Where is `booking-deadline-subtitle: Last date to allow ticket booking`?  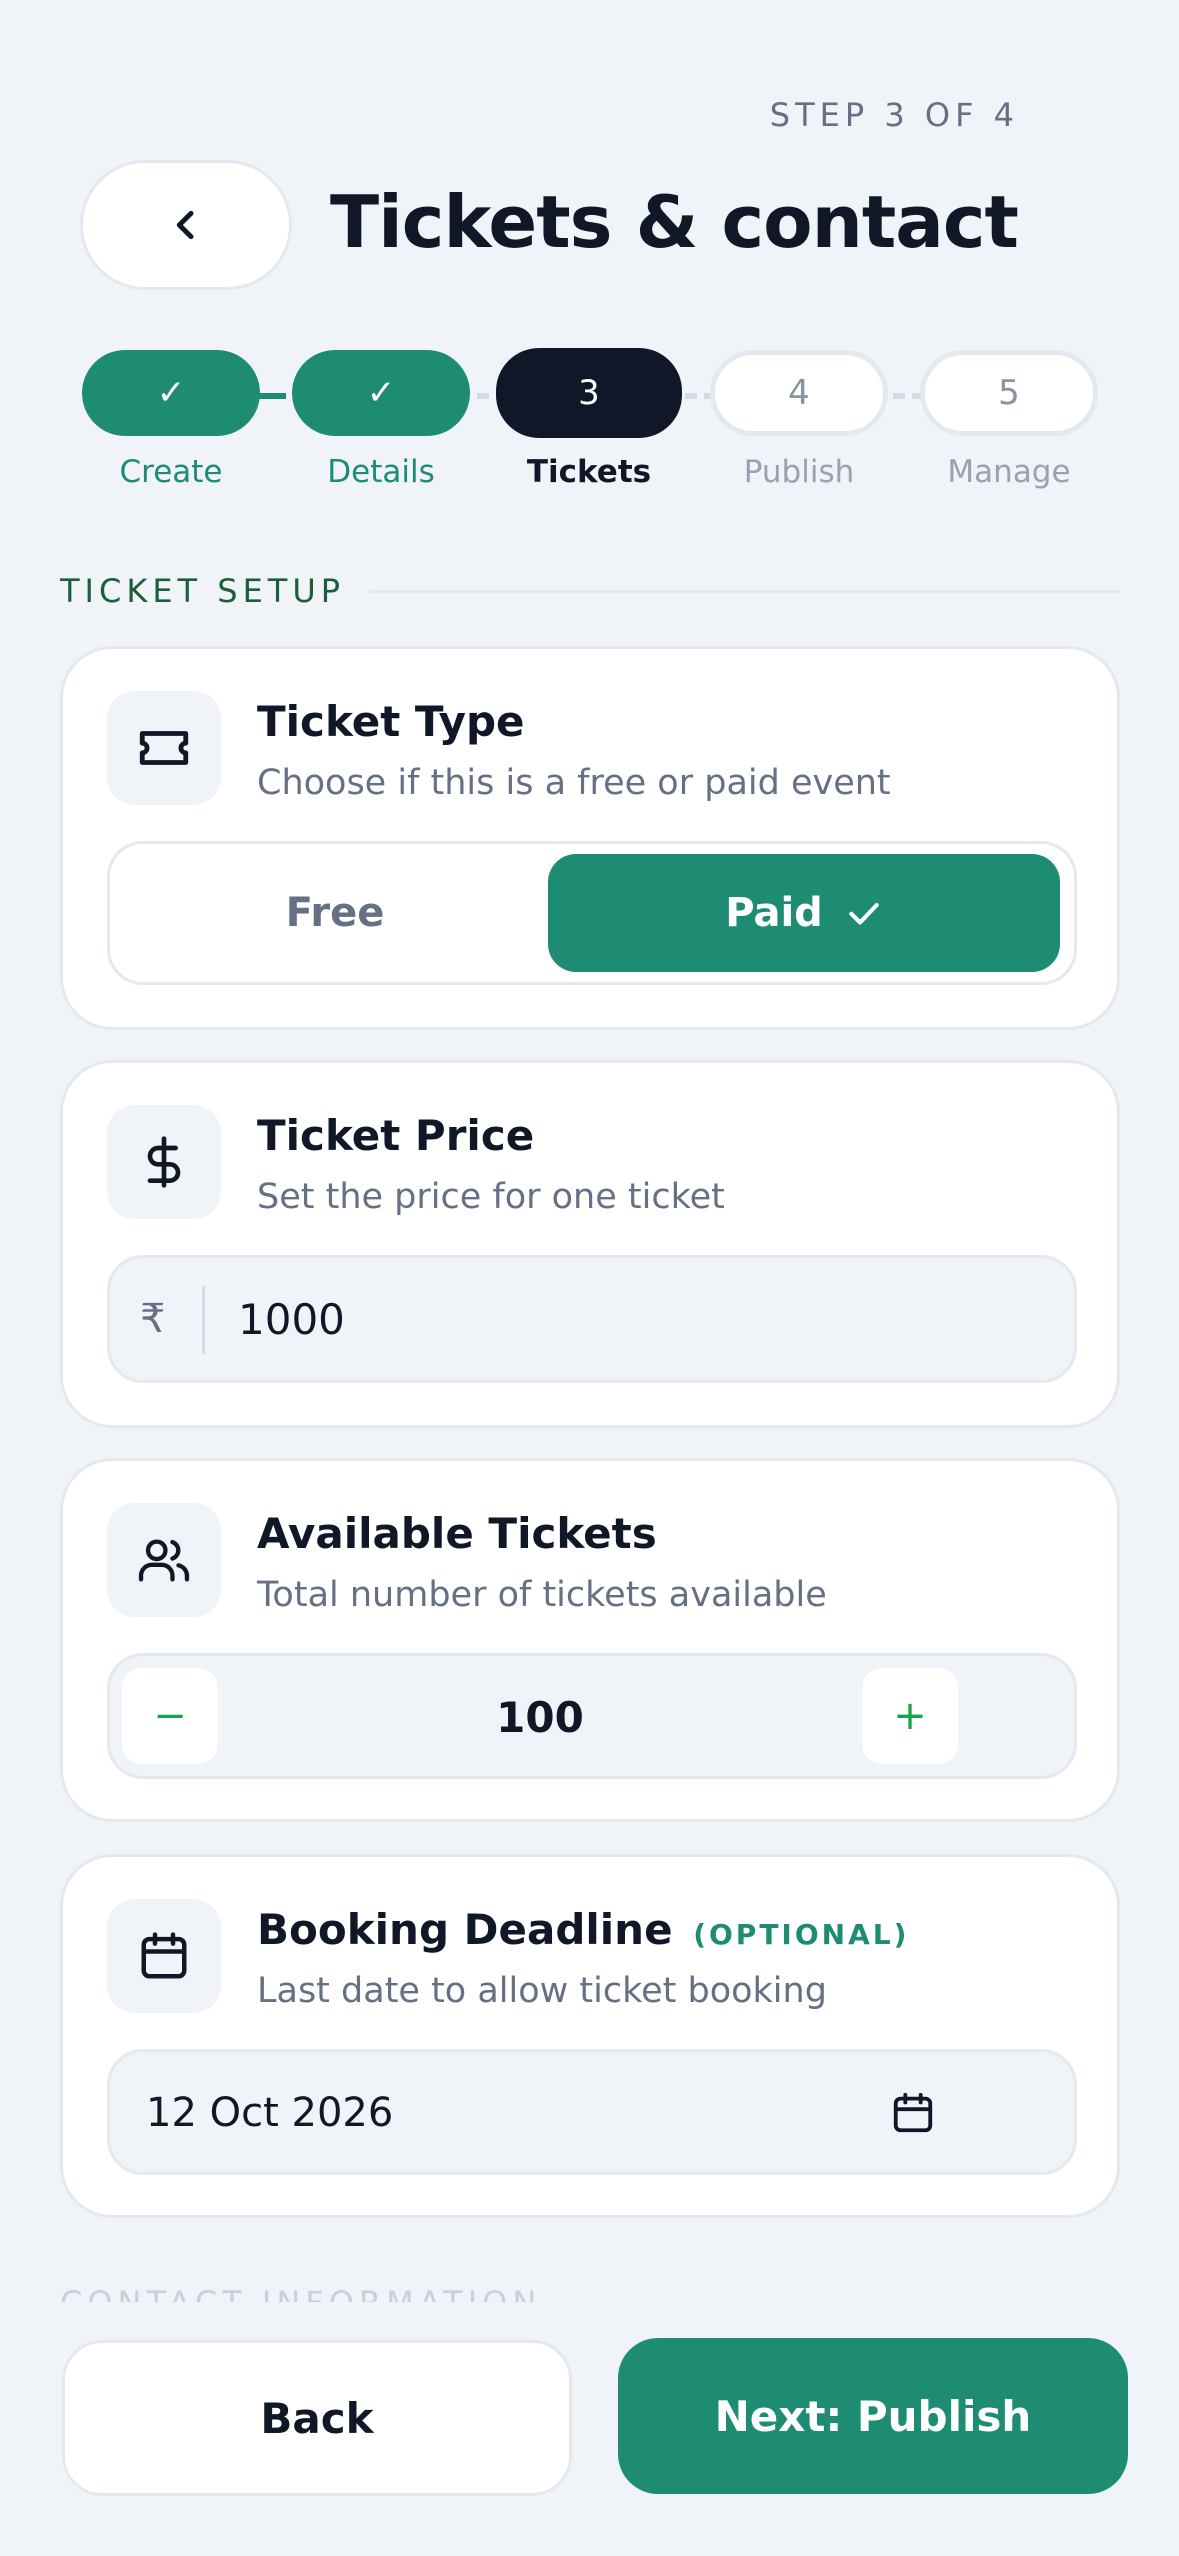 booking-deadline-subtitle: Last date to allow ticket booking is located at coordinates (542, 1991).